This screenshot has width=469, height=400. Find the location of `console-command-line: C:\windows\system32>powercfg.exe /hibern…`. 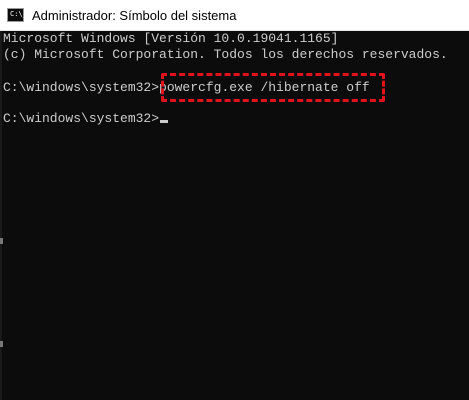

console-command-line: C:\windows\system32>powercfg.exe /hibern… is located at coordinates (186, 88).